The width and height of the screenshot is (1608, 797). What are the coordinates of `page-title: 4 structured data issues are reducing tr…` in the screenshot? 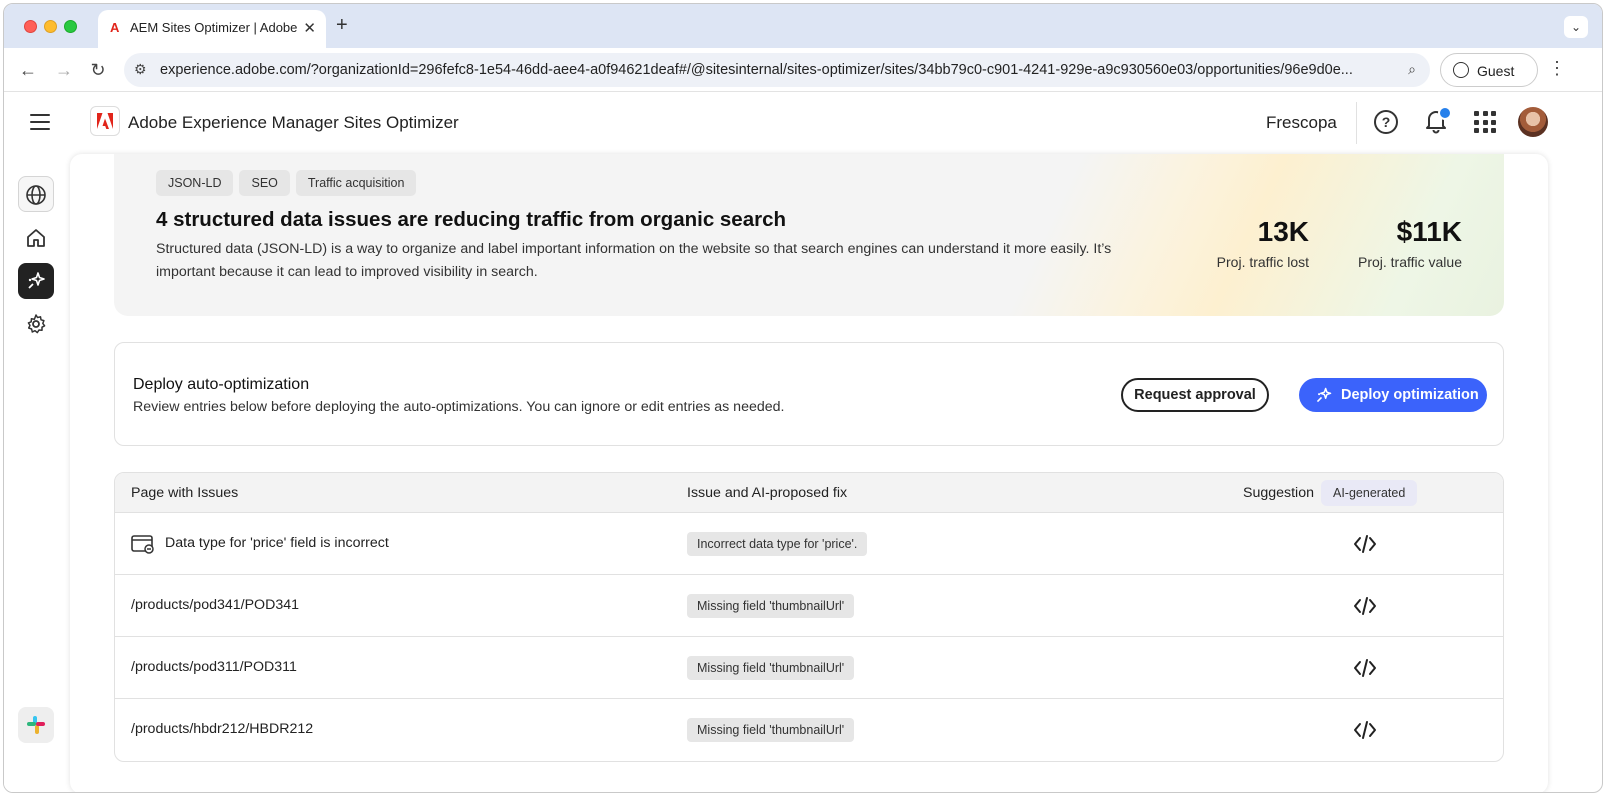 It's located at (471, 219).